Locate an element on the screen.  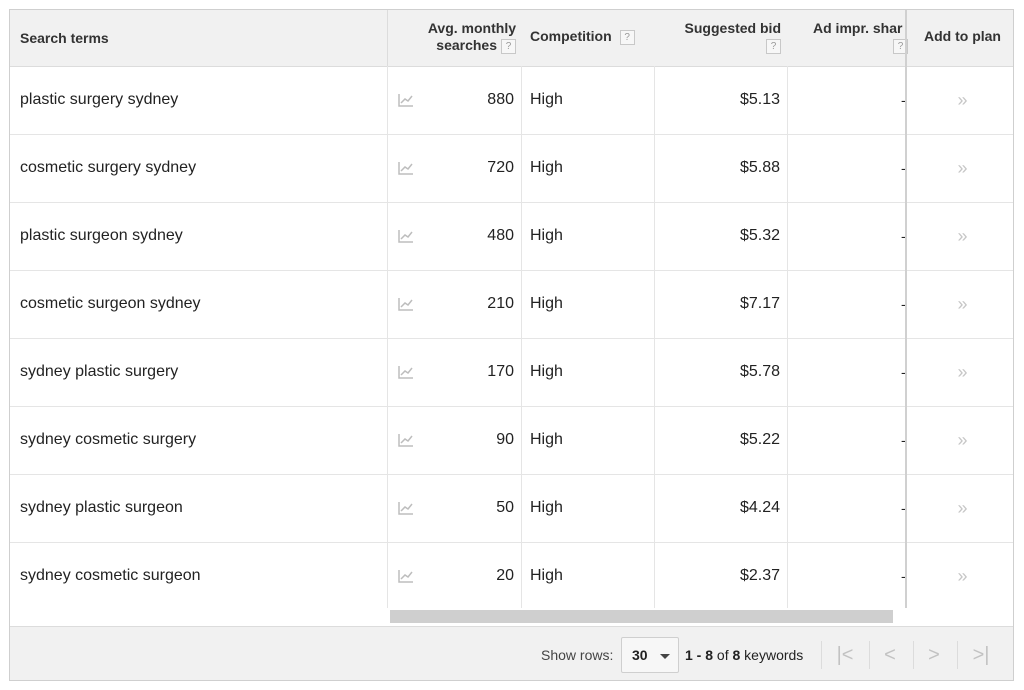
keyword-term: plastic surgeon sydney is located at coordinates (101, 235).